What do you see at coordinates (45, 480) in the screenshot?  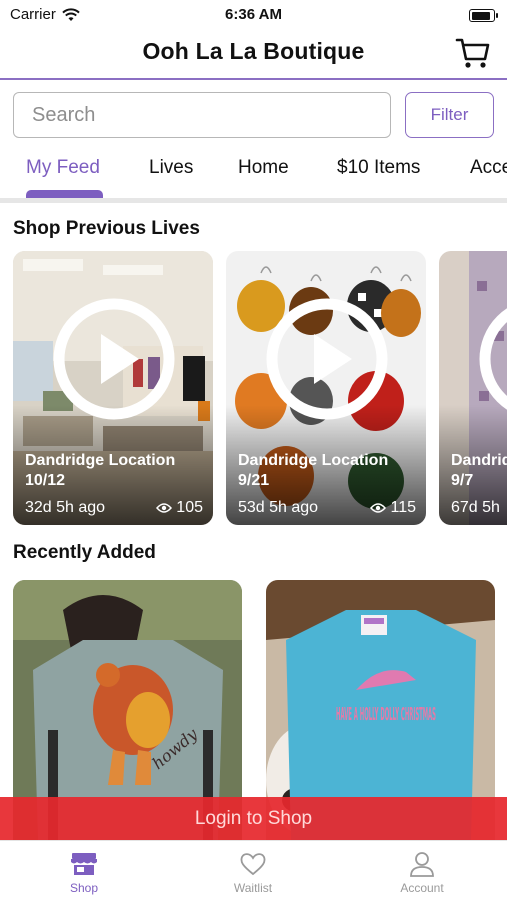 I see `live-date: 10/12` at bounding box center [45, 480].